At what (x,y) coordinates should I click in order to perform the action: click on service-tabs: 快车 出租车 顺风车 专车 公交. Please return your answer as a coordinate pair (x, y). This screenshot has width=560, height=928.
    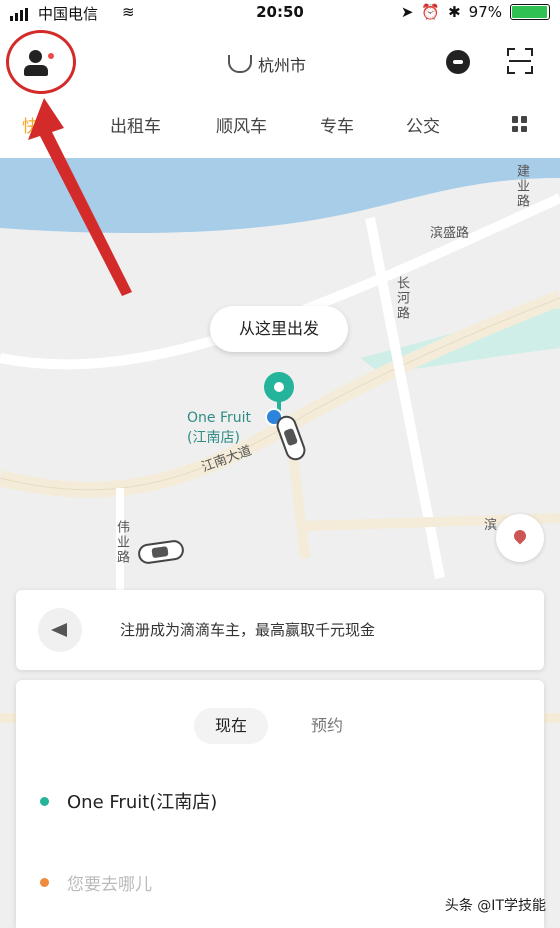
    Looking at the image, I should click on (280, 127).